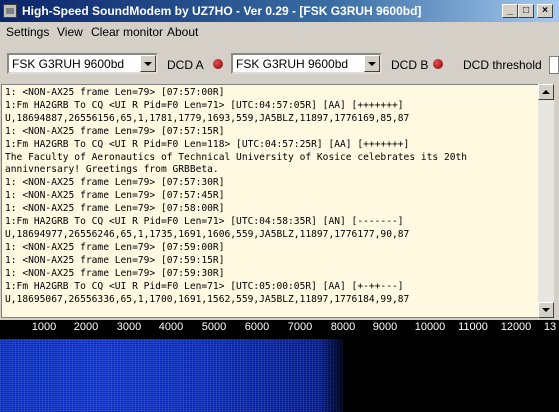  Describe the element at coordinates (545, 11) in the screenshot. I see `close-button: ×` at that location.